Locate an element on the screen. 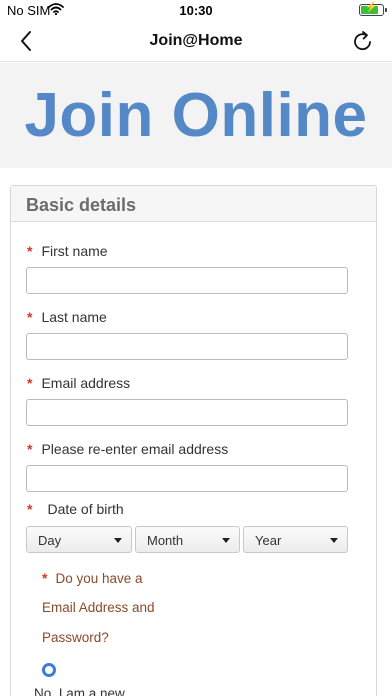 This screenshot has width=392, height=696. navigation-bar: Join@Home is located at coordinates (196, 42).